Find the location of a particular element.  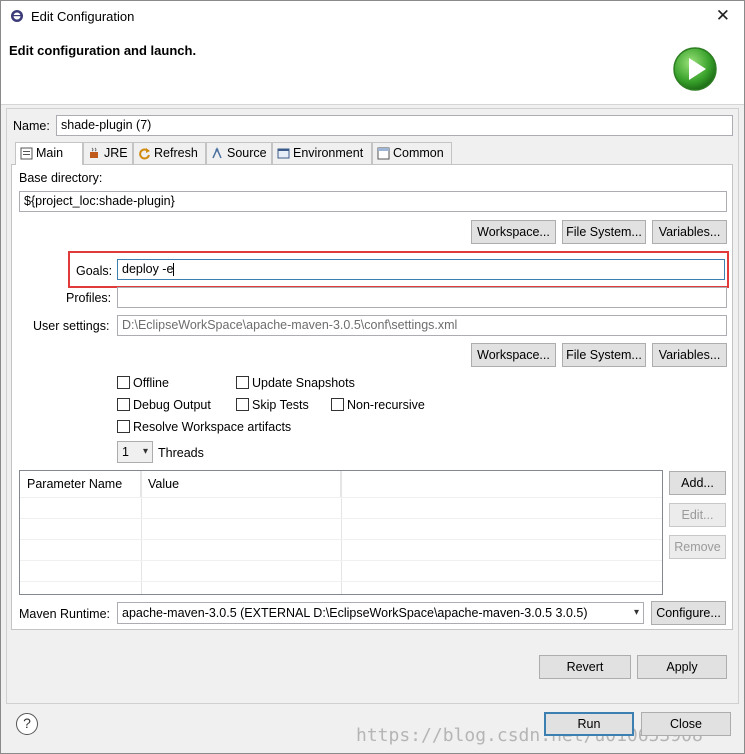

non-recursive-checkbox is located at coordinates (337, 404).